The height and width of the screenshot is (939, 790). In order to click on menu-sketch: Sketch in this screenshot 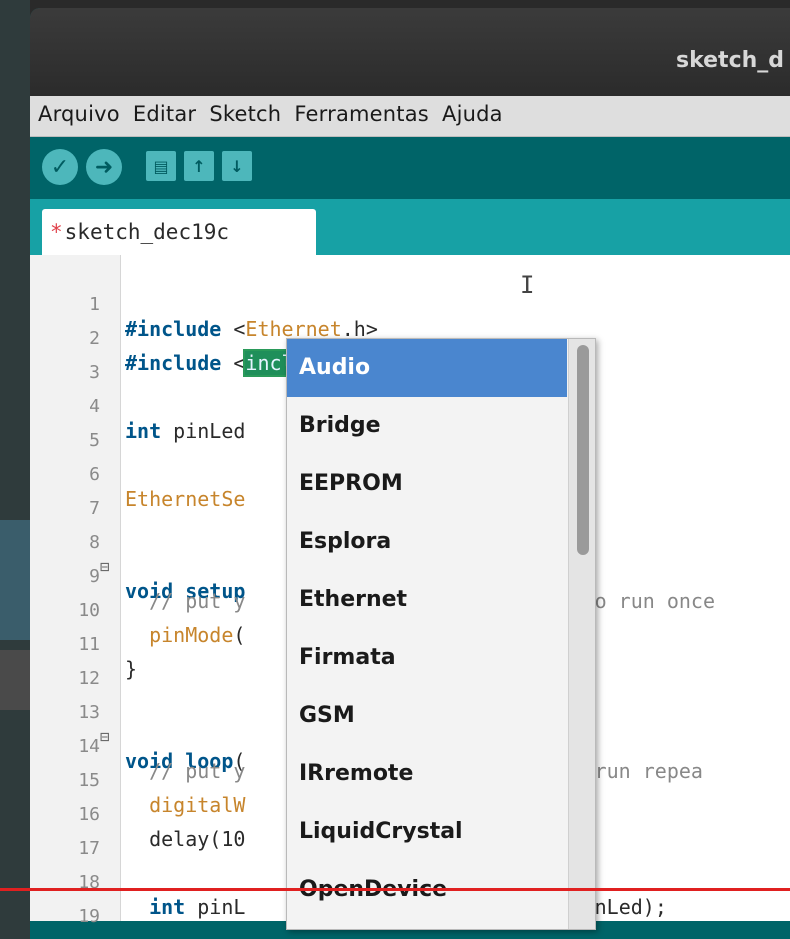, I will do `click(245, 111)`.